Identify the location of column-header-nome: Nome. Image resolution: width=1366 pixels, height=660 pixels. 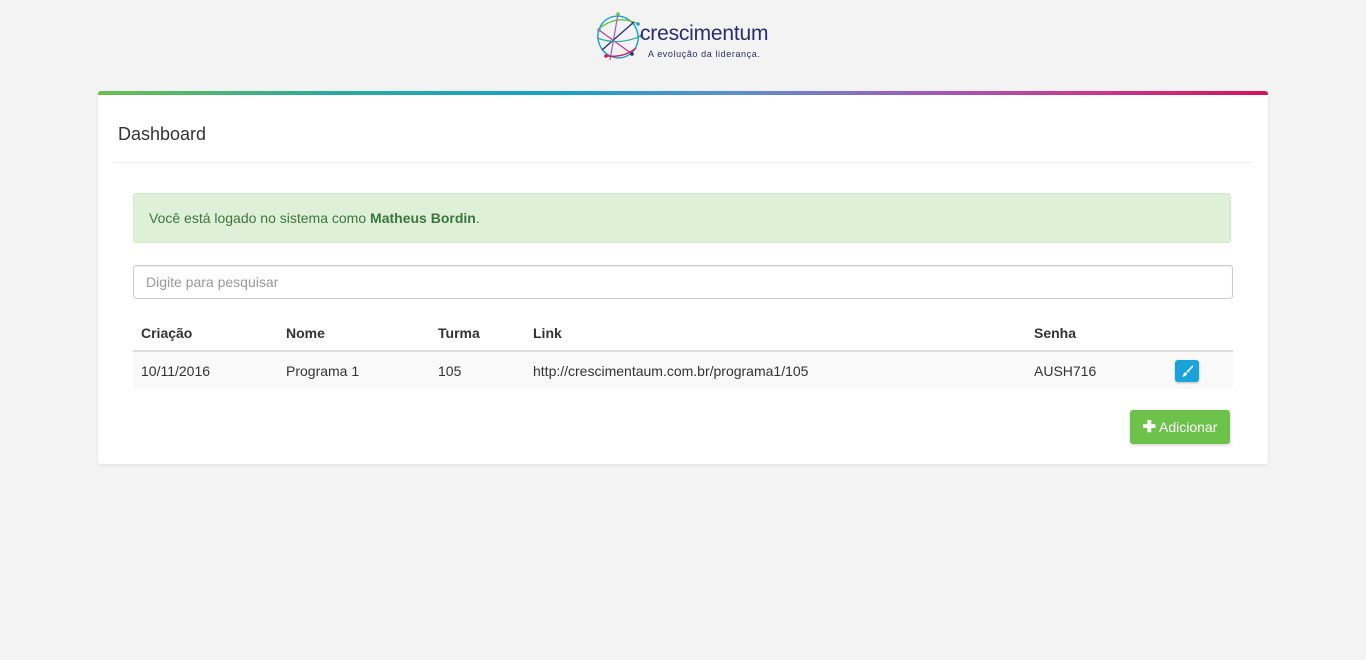
(354, 333).